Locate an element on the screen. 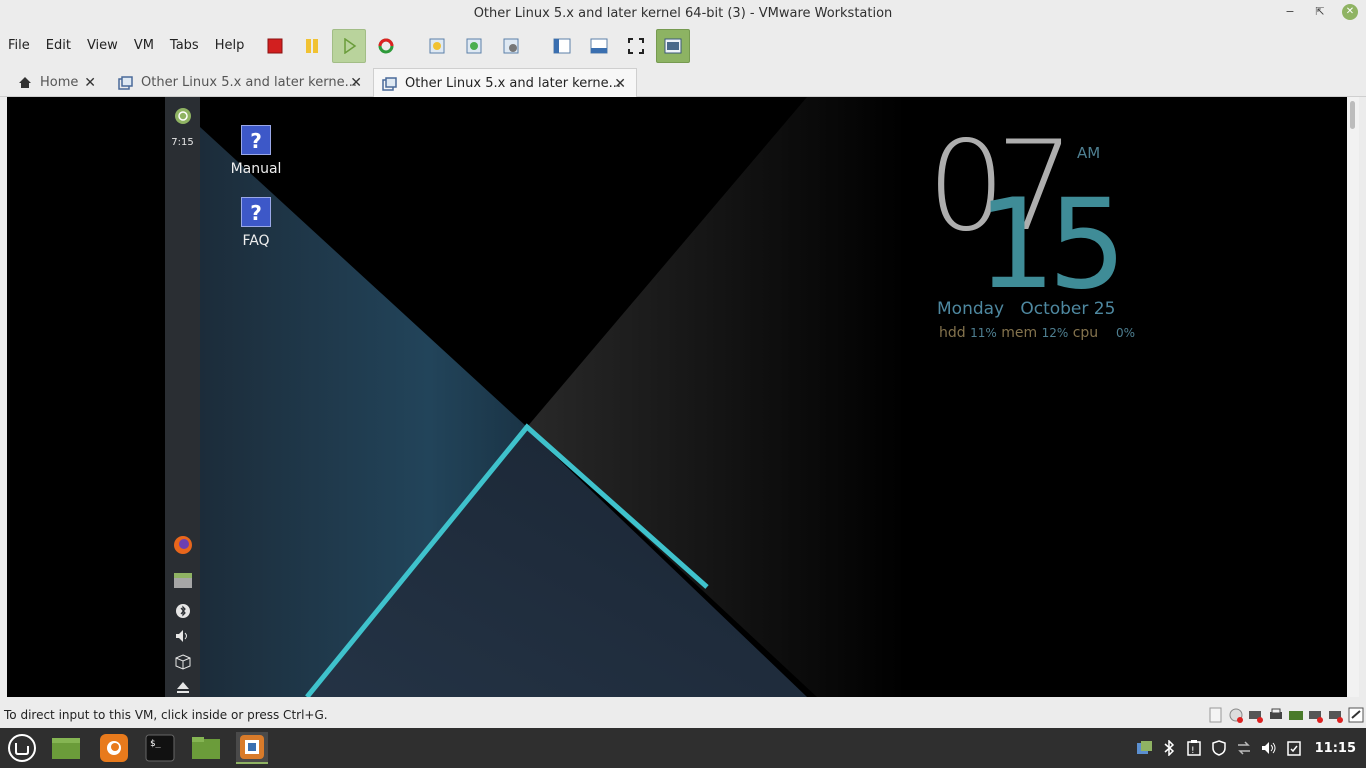 This screenshot has width=1366, height=768. pause-icon is located at coordinates (312, 46).